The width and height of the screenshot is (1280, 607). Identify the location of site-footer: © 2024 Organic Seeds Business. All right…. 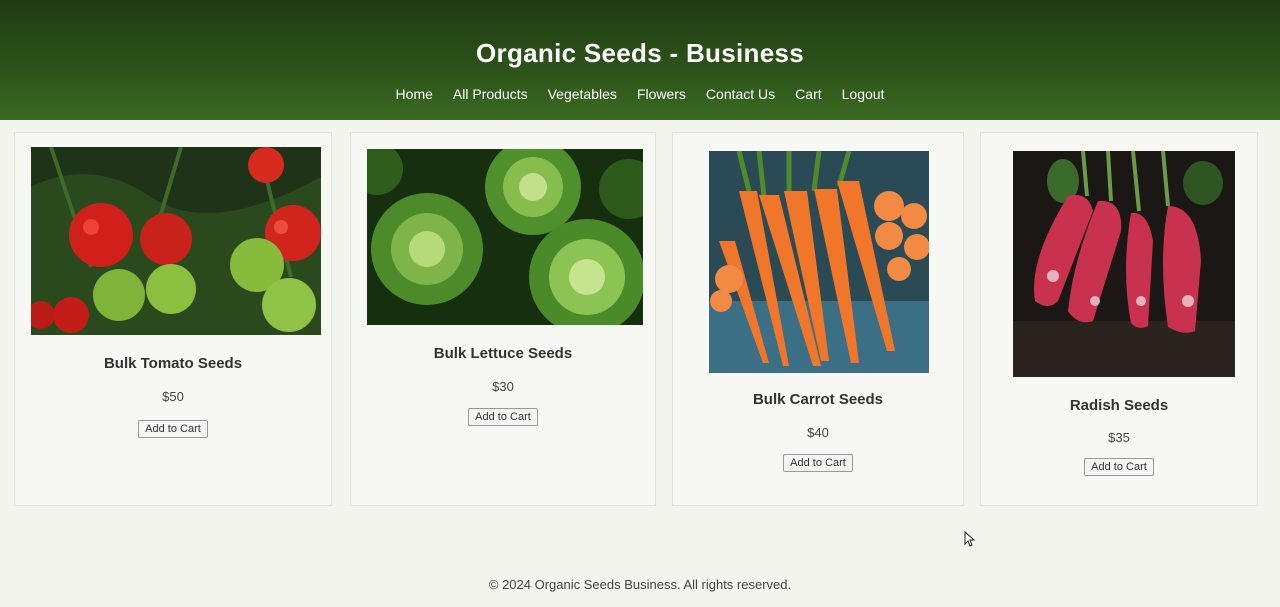
(640, 584).